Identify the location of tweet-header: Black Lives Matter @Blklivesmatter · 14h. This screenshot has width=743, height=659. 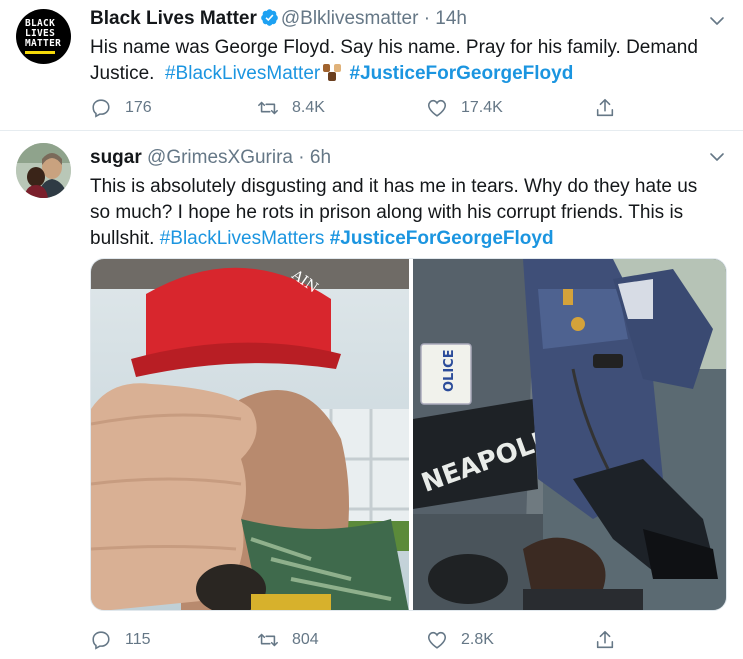
(278, 19).